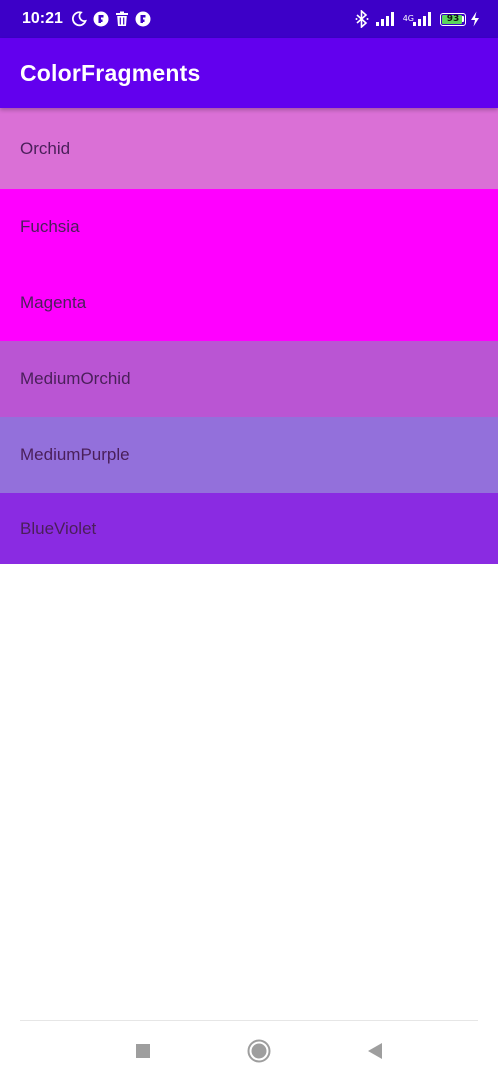  I want to click on color-item-mediumorchid: MediumOrchid, so click(249, 379).